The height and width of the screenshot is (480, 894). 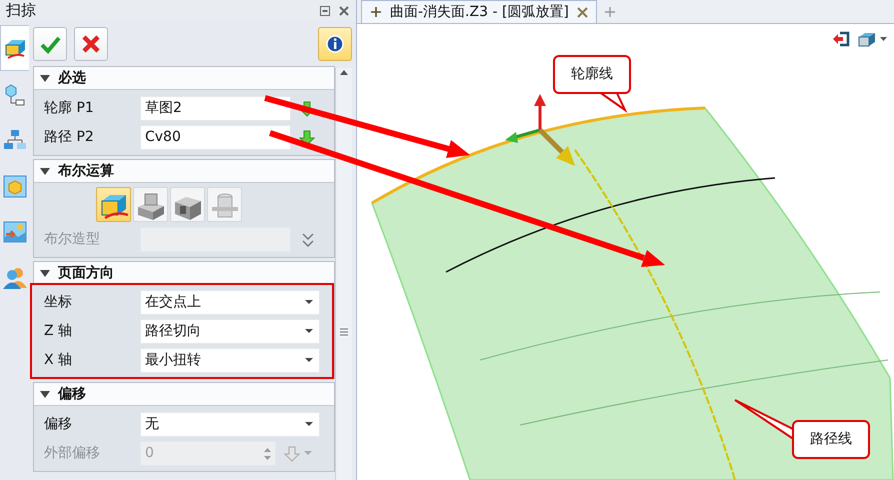 I want to click on section-title: 布尔运算, so click(x=86, y=171).